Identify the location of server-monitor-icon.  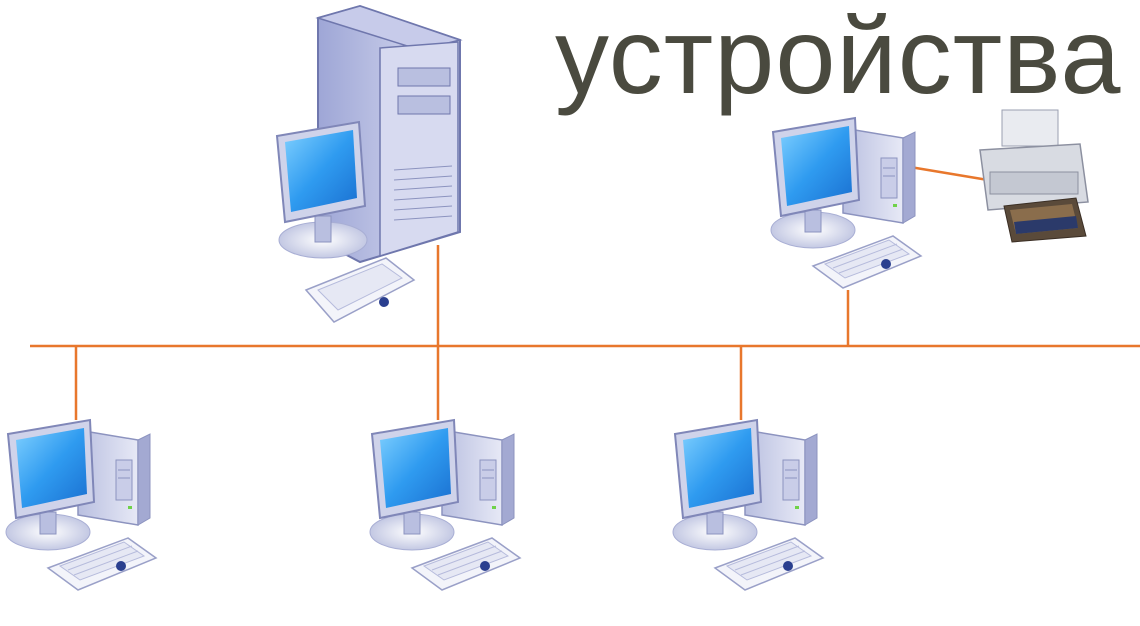
(321, 189).